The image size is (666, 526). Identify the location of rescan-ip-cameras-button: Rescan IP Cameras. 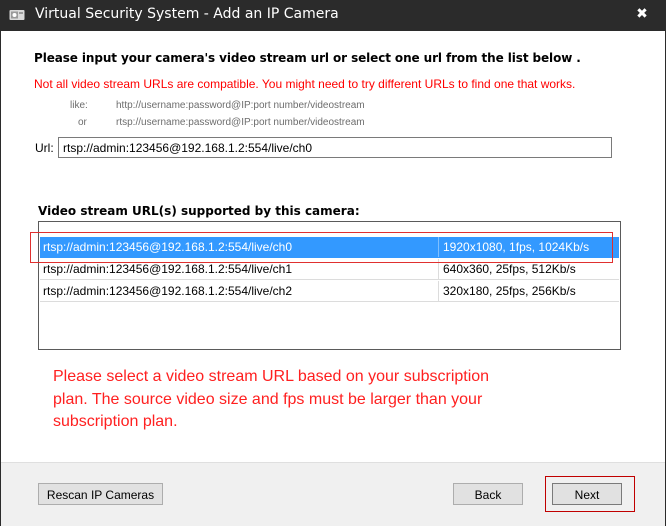
(100, 494).